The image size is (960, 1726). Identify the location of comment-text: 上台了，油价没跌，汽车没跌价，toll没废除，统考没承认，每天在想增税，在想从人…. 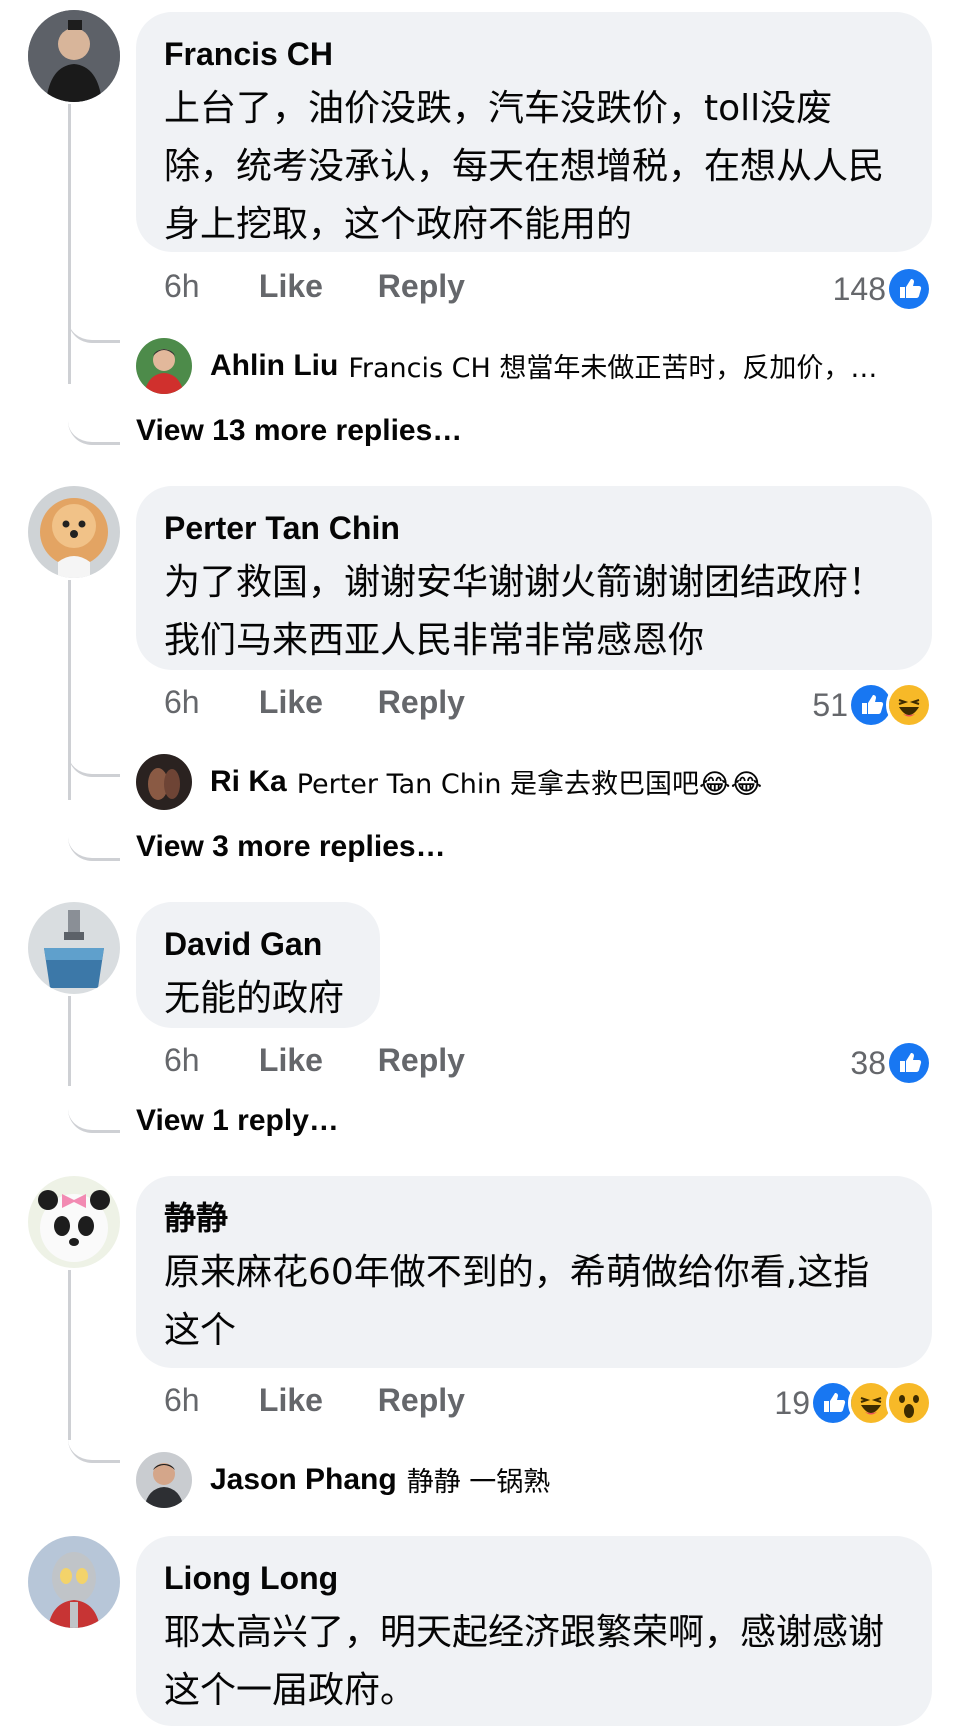
(524, 166).